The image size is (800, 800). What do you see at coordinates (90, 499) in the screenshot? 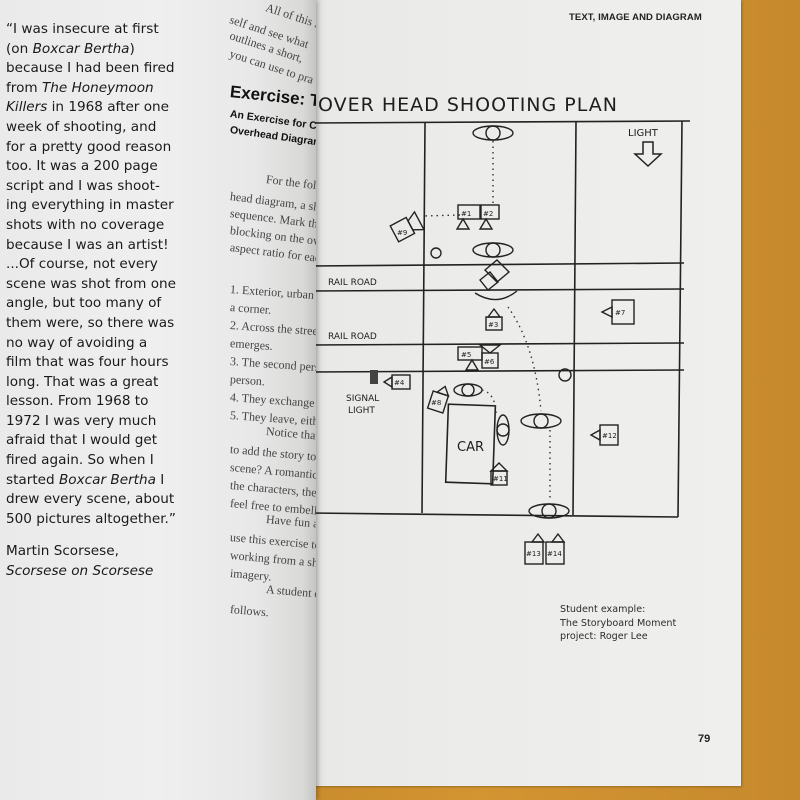
I see `quote-line: drew every scene, about` at bounding box center [90, 499].